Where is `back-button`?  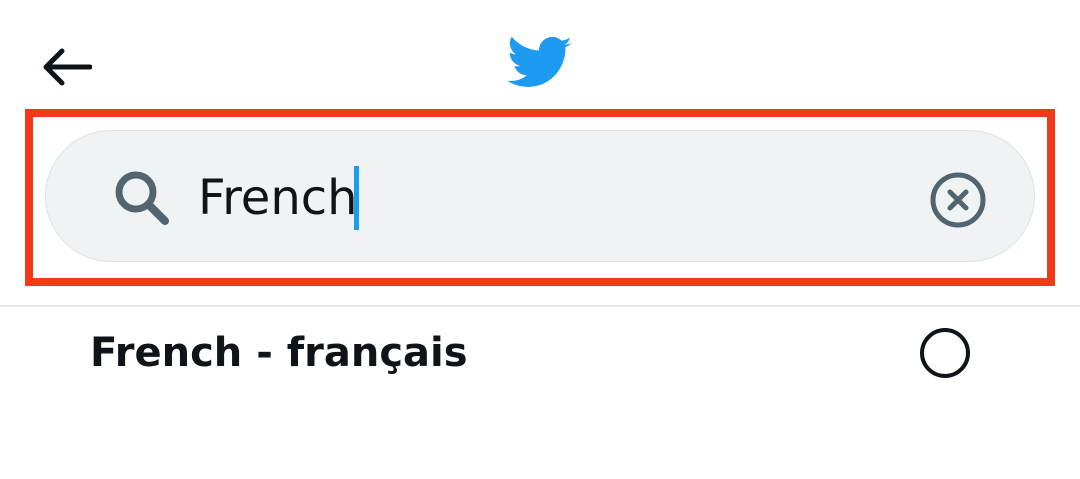 back-button is located at coordinates (66, 67).